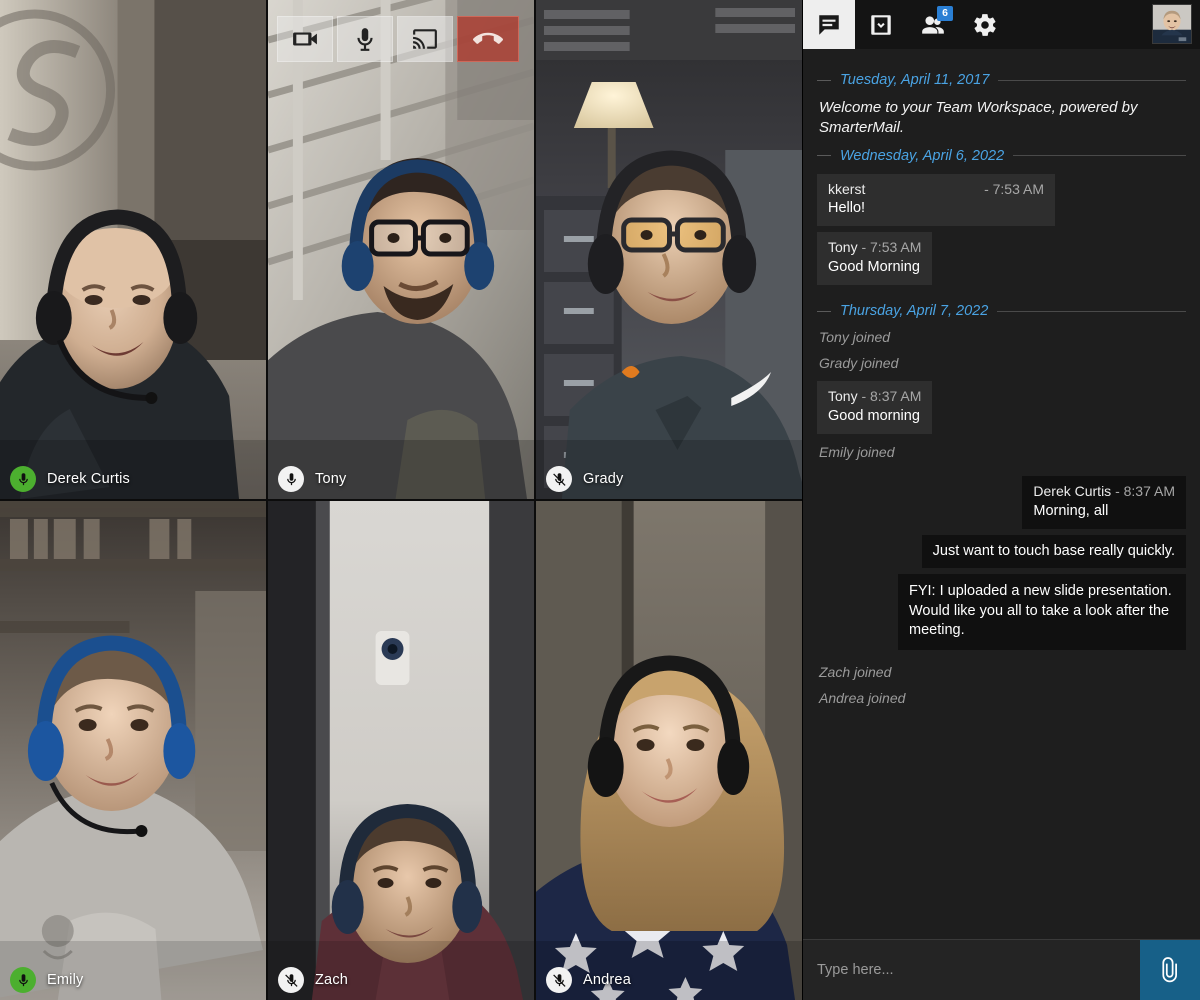  I want to click on message-meta: Tony - 8:37 AM, so click(874, 396).